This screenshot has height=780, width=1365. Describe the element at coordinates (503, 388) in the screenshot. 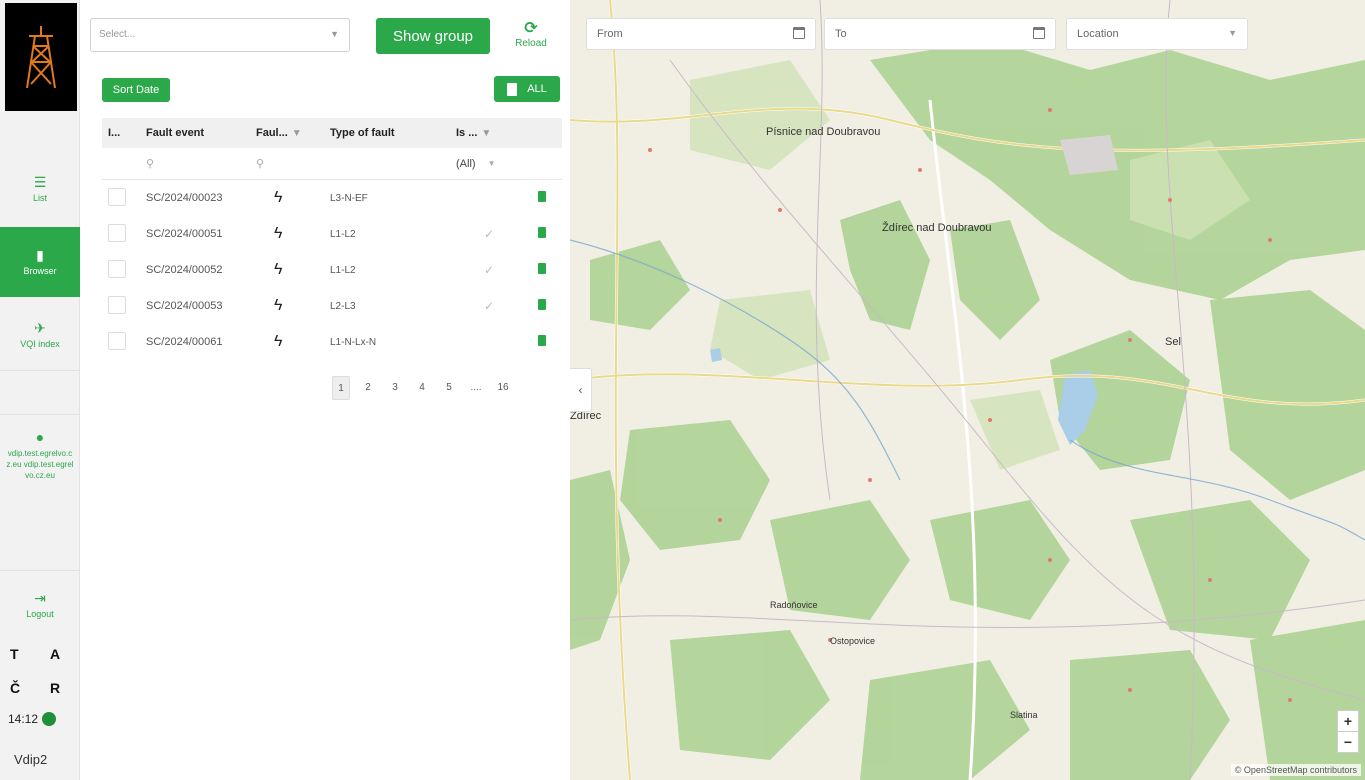

I see `page-16: 16` at that location.